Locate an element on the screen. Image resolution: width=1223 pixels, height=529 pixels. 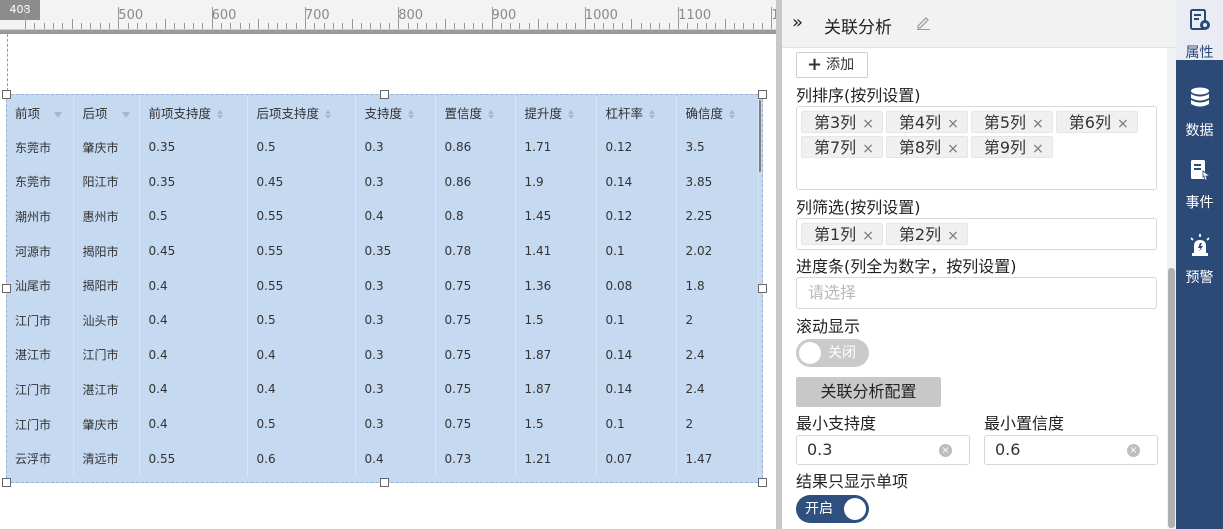
ruler-scrollbar is located at coordinates (388, 32).